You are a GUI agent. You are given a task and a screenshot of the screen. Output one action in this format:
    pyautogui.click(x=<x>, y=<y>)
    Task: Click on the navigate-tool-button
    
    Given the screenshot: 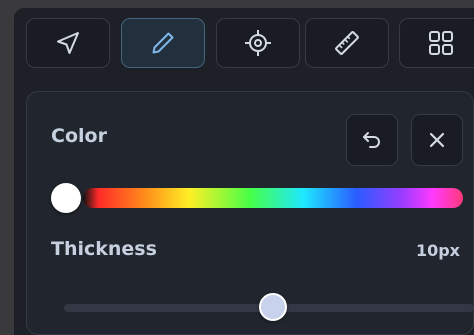 What is the action you would take?
    pyautogui.click(x=68, y=43)
    